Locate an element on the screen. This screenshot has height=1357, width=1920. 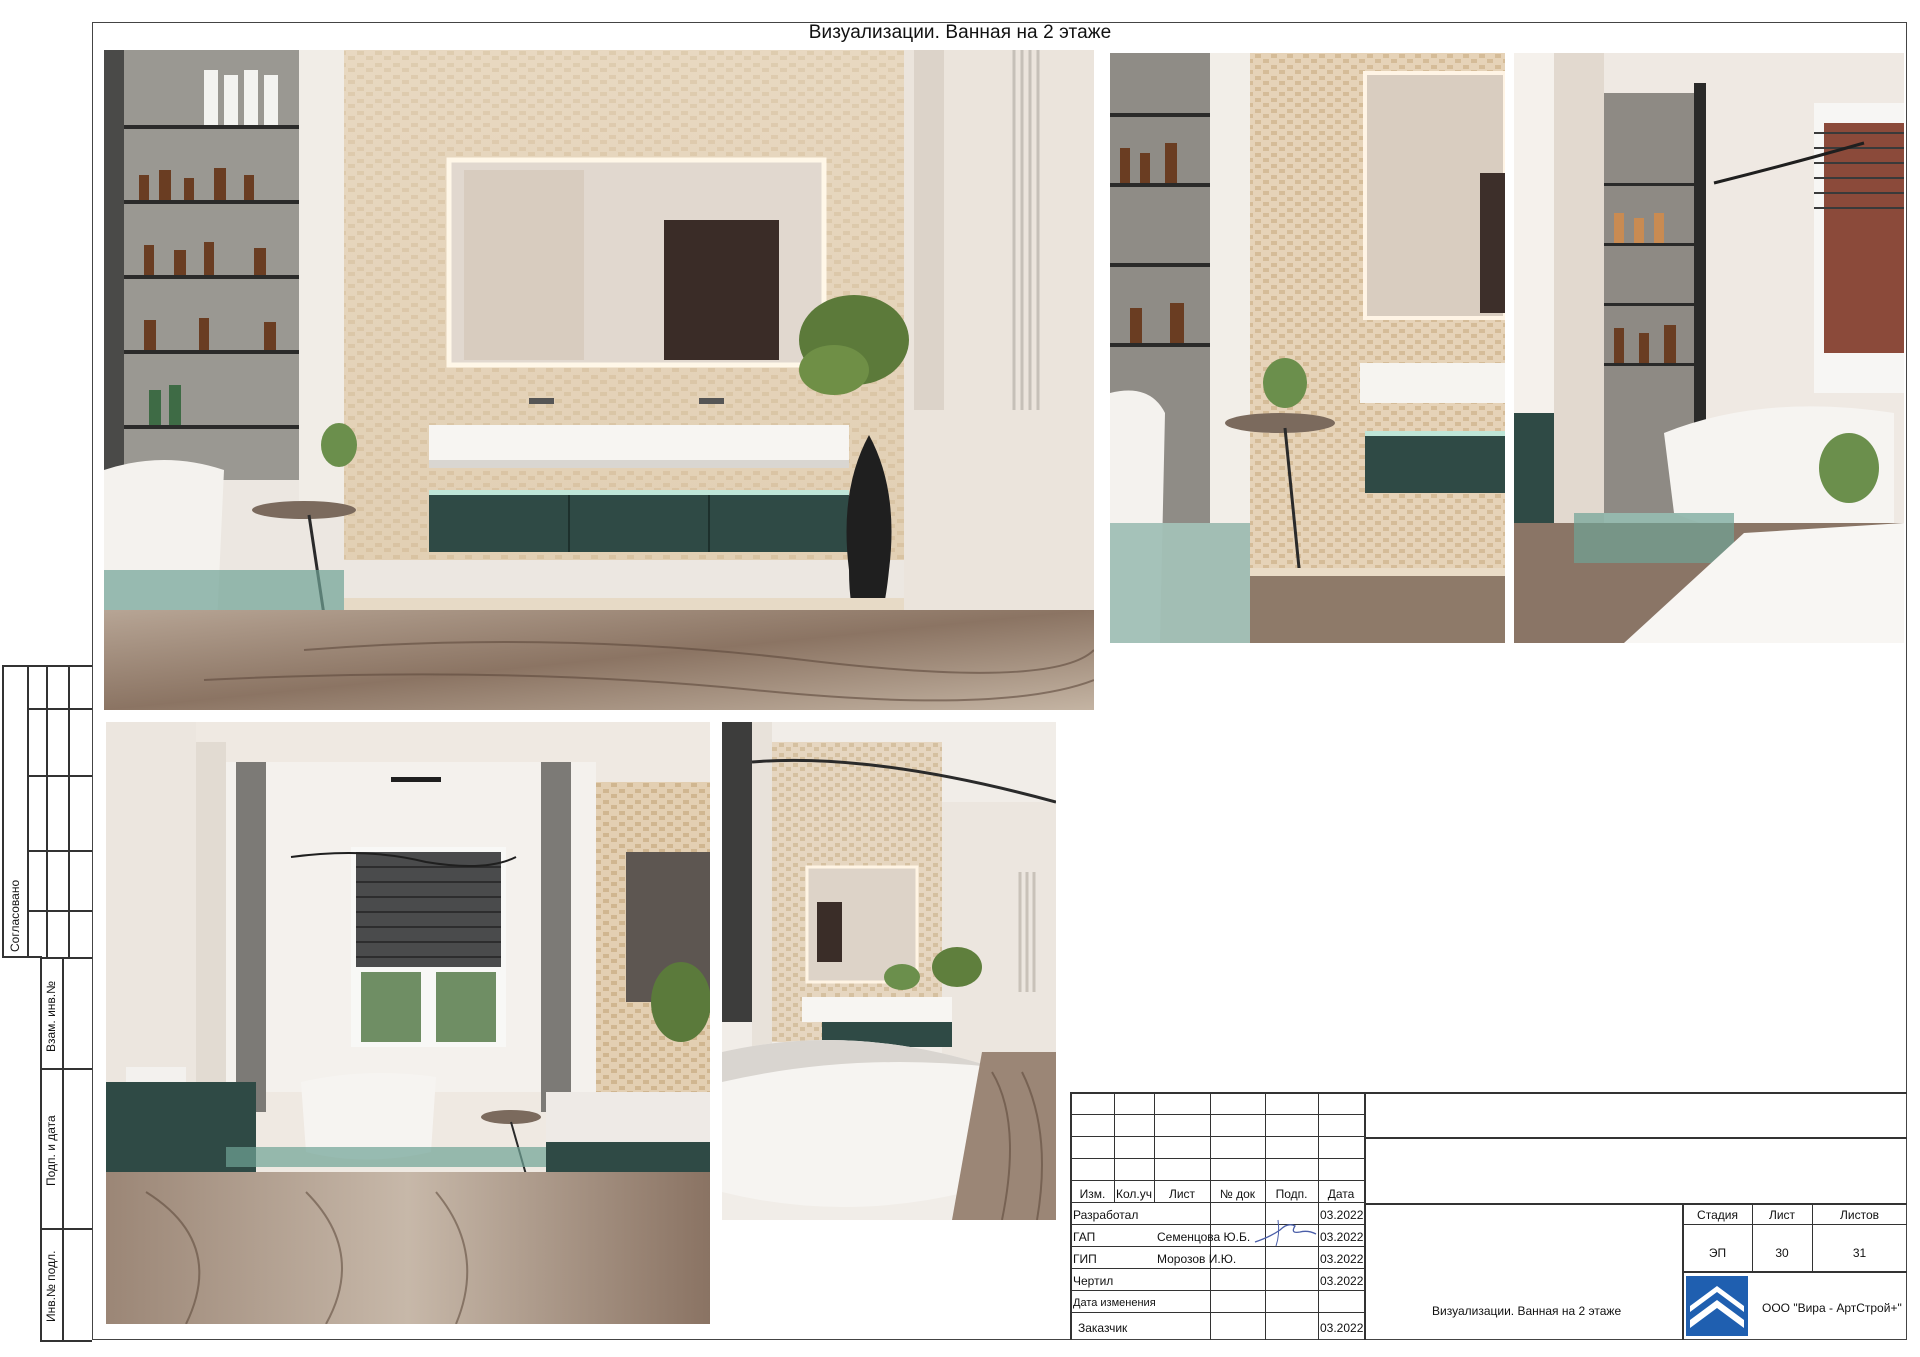
side-stamp-inv-podl: Инв.№ подл. is located at coordinates (51, 1286).